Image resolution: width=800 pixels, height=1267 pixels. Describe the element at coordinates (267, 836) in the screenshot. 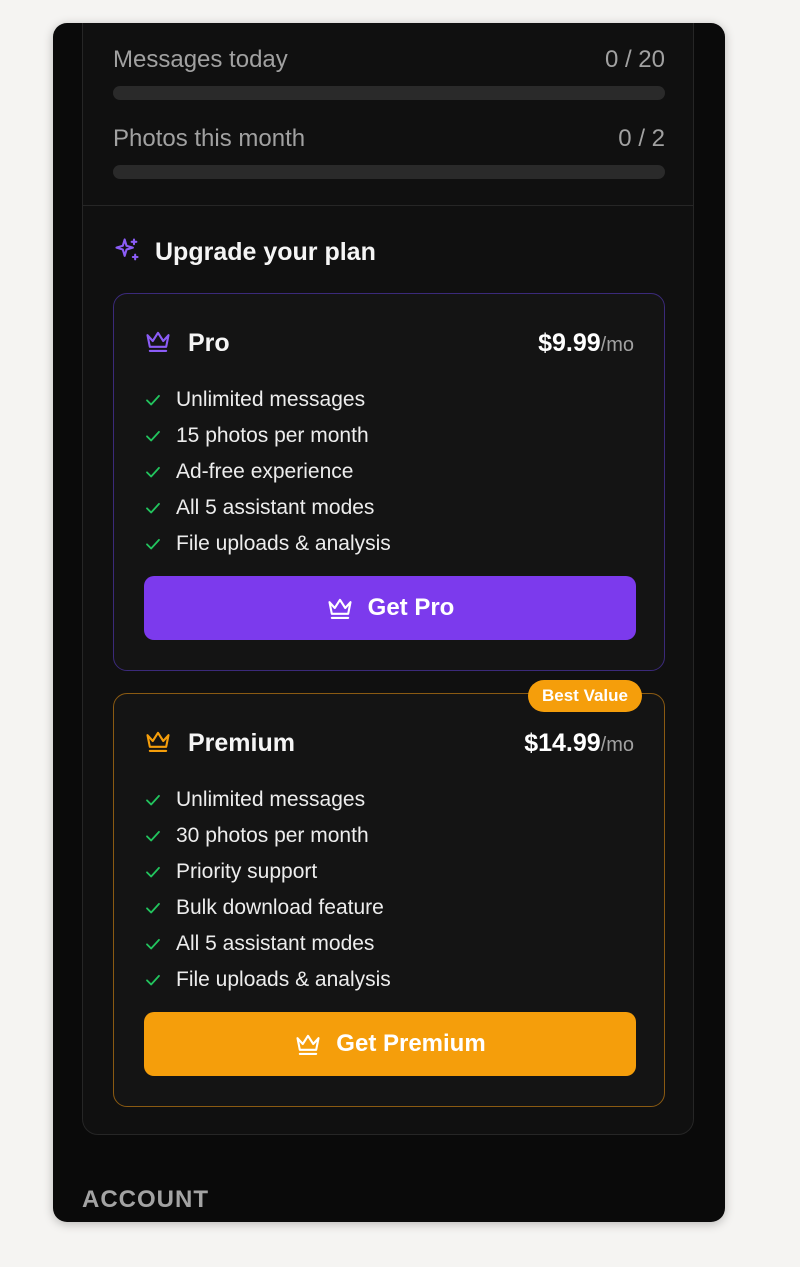

I see `feature-item: 30 photos per month` at that location.